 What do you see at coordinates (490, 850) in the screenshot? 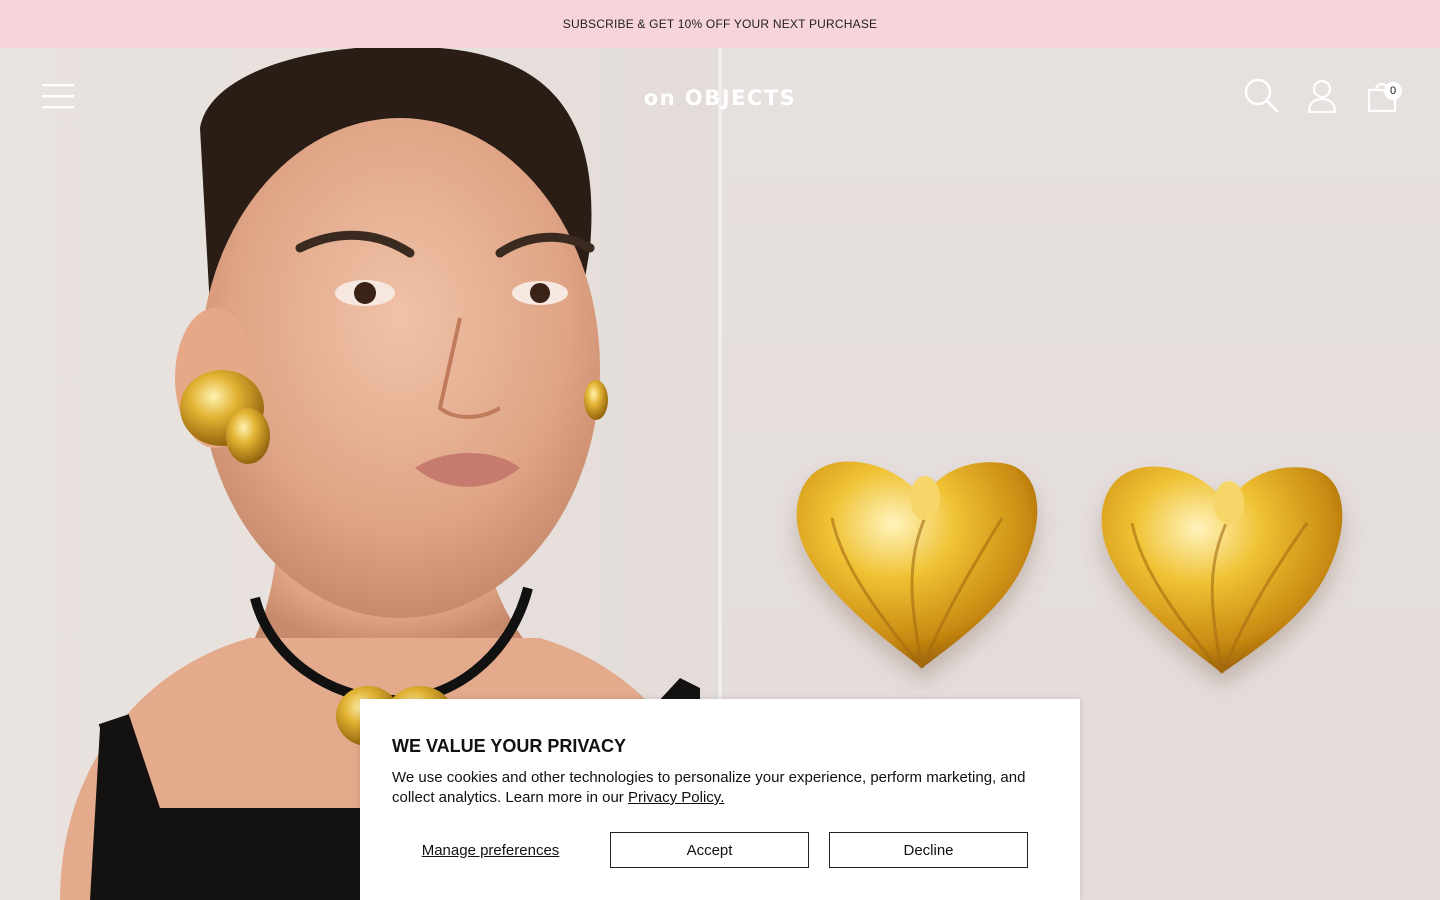
I see `manage-preferences-link: Manage preferences` at bounding box center [490, 850].